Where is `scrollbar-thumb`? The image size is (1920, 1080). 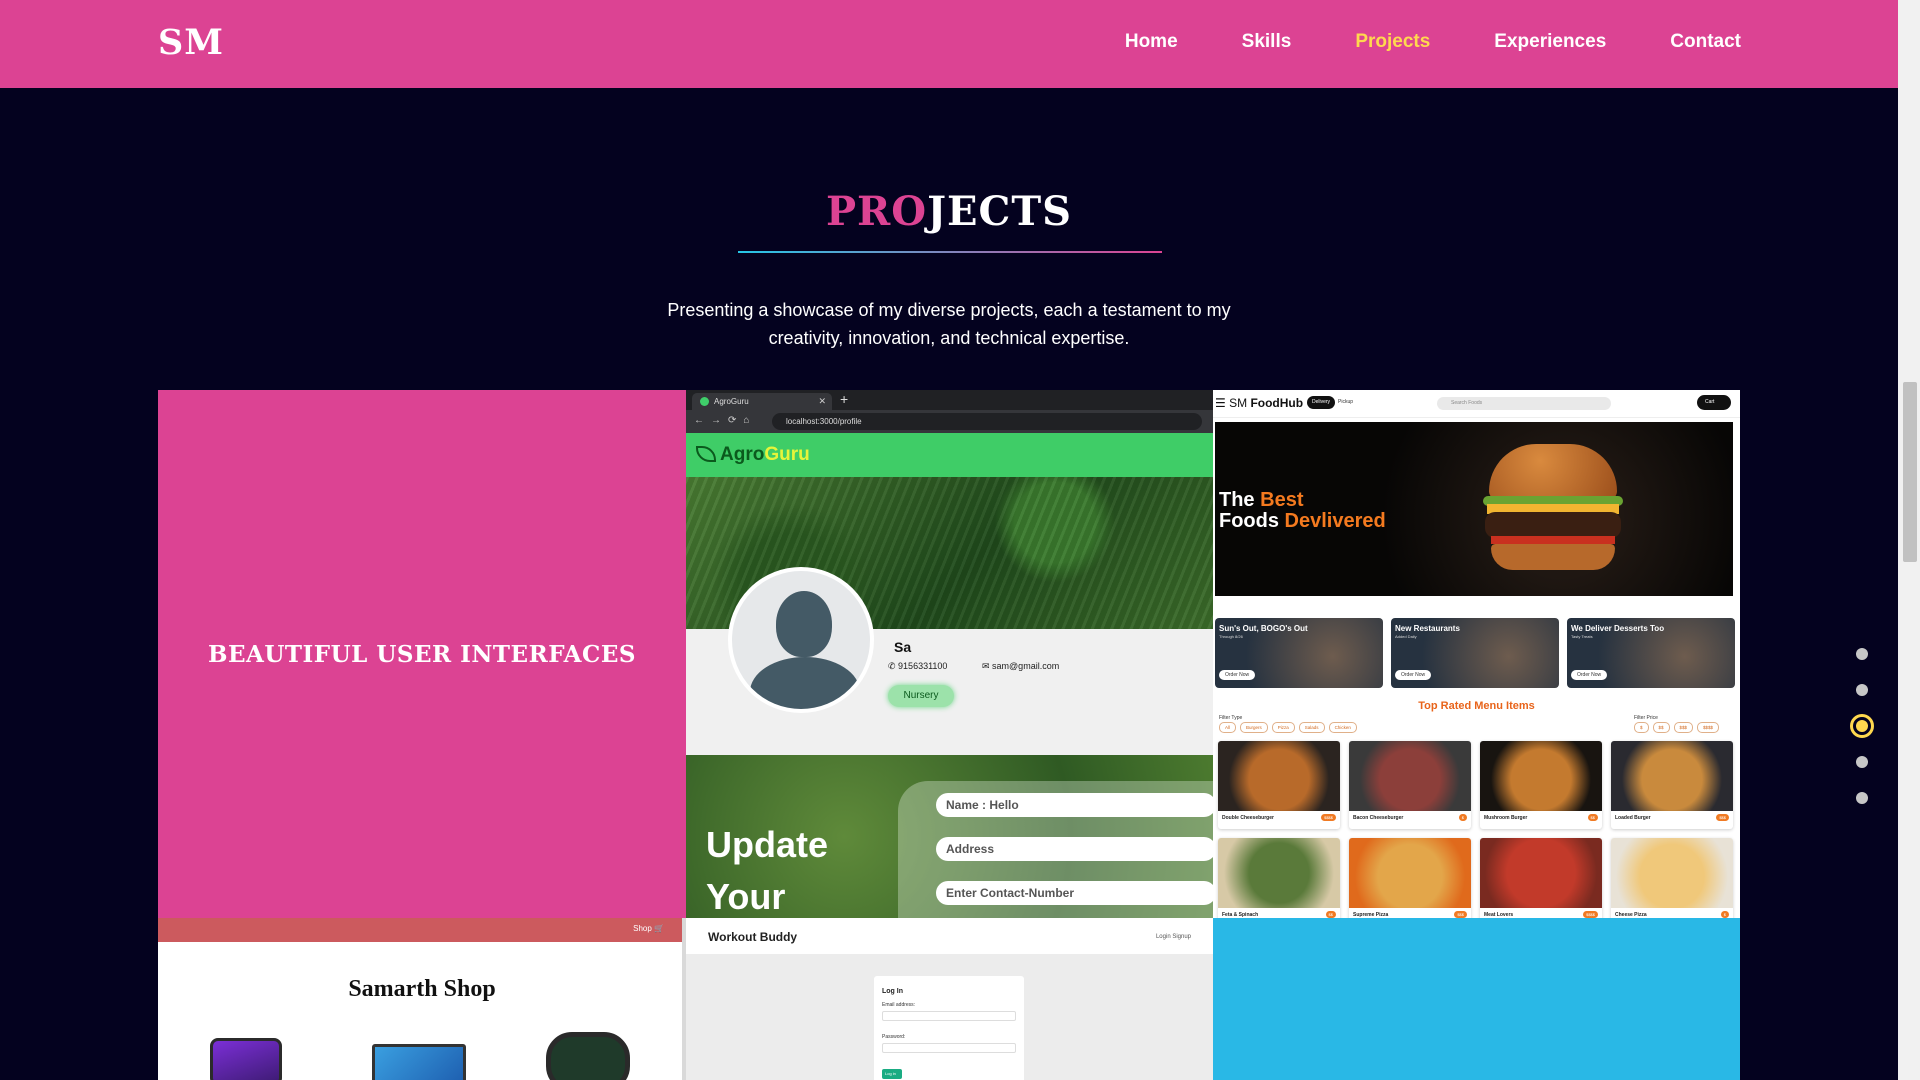 scrollbar-thumb is located at coordinates (1910, 472).